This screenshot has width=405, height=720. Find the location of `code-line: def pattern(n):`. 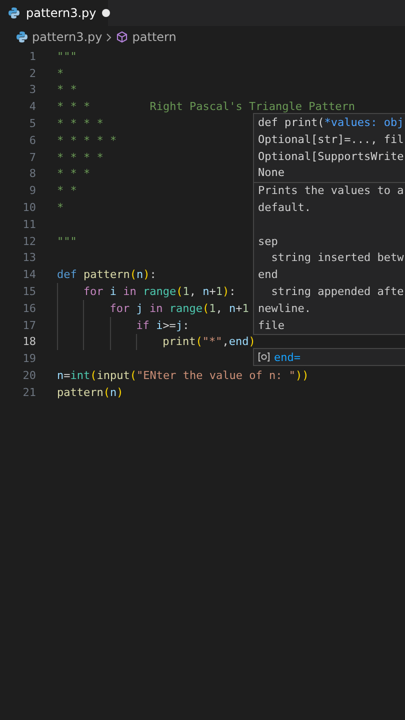

code-line: def pattern(n): is located at coordinates (106, 275).